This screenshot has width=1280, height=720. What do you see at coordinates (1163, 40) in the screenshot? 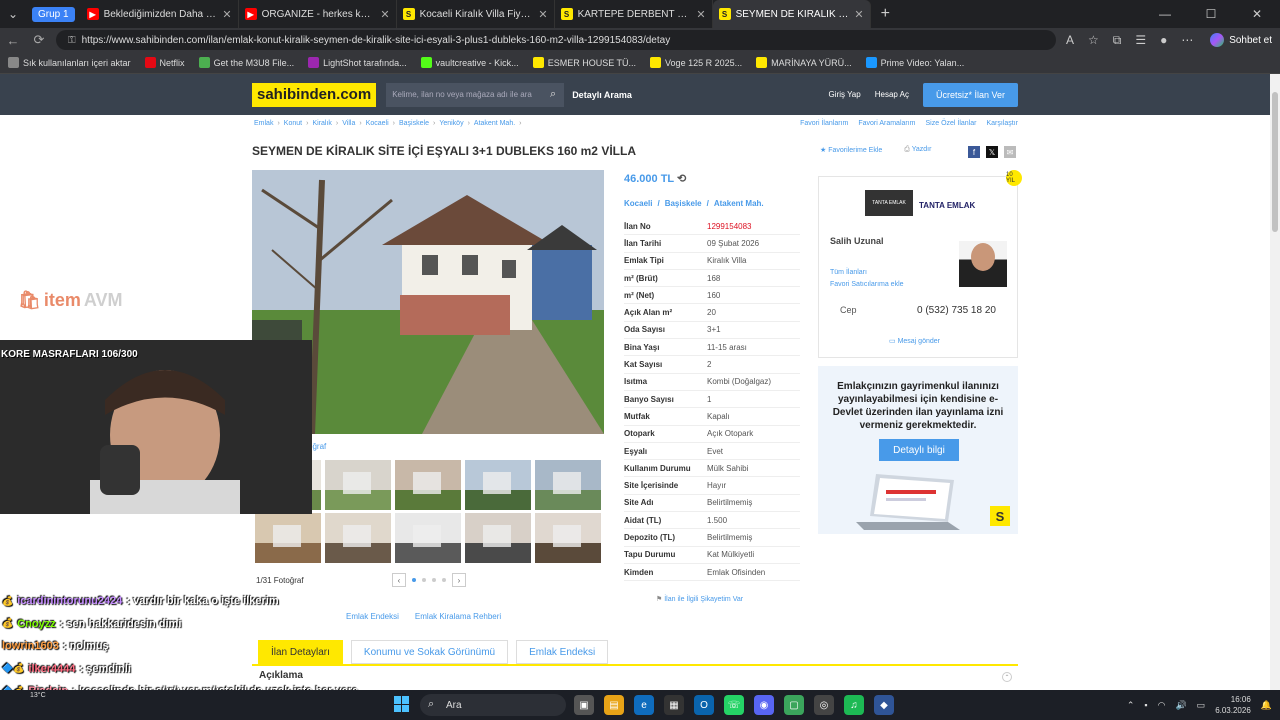
I see `profile-avatar-icon: ●` at bounding box center [1163, 40].